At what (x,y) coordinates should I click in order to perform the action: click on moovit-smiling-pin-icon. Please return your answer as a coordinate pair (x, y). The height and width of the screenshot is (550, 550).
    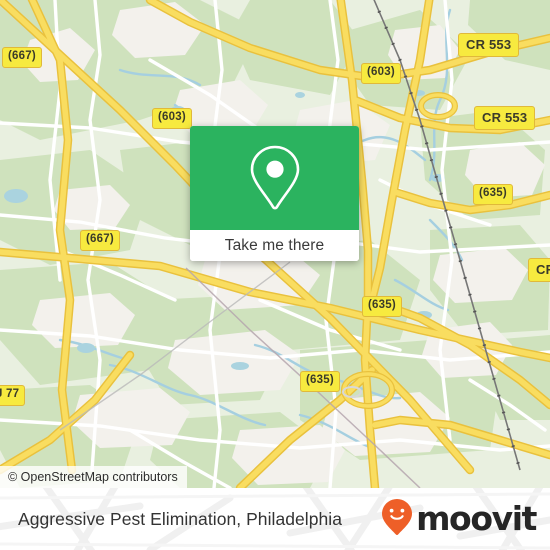
    Looking at the image, I should click on (397, 519).